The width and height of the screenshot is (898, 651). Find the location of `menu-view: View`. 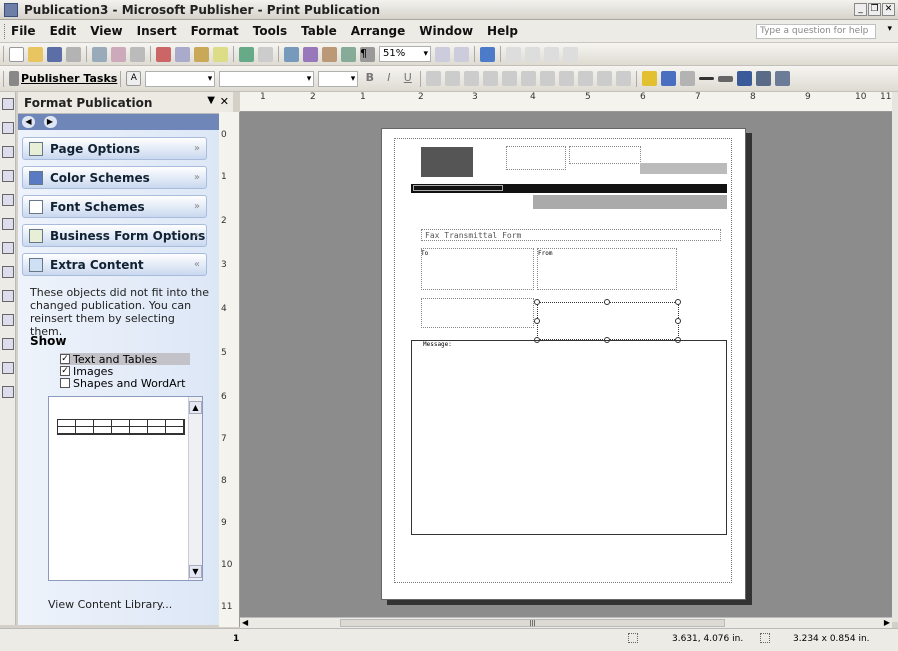

menu-view: View is located at coordinates (106, 31).